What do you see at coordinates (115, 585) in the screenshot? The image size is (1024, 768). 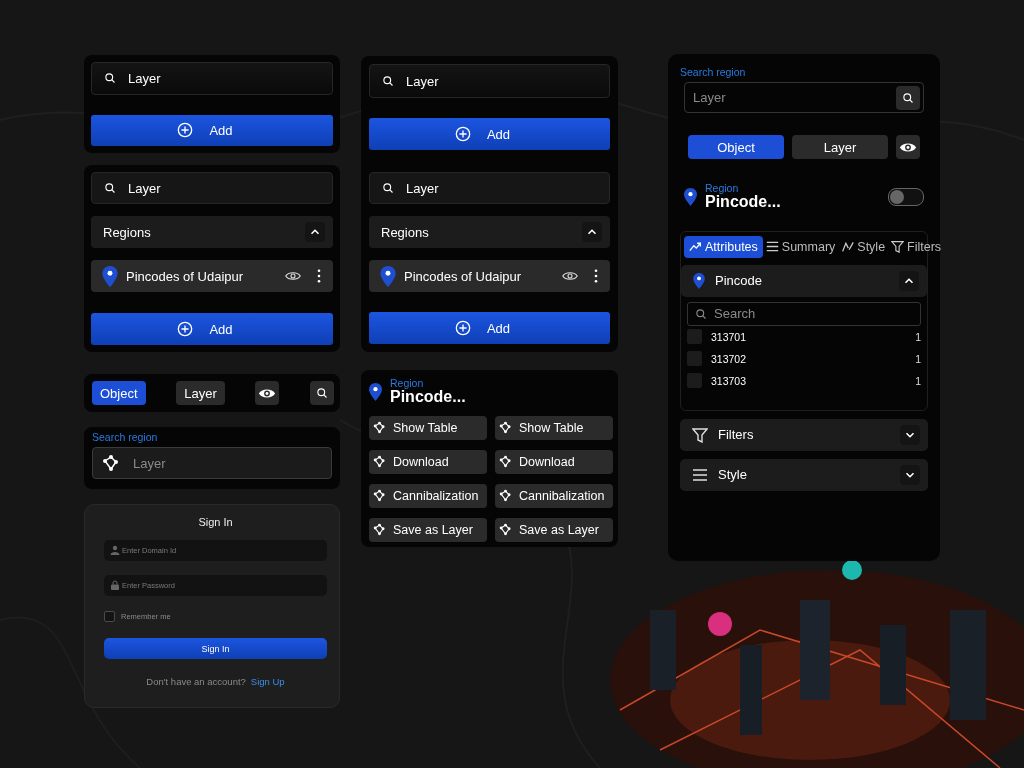 I see `lock-icon` at bounding box center [115, 585].